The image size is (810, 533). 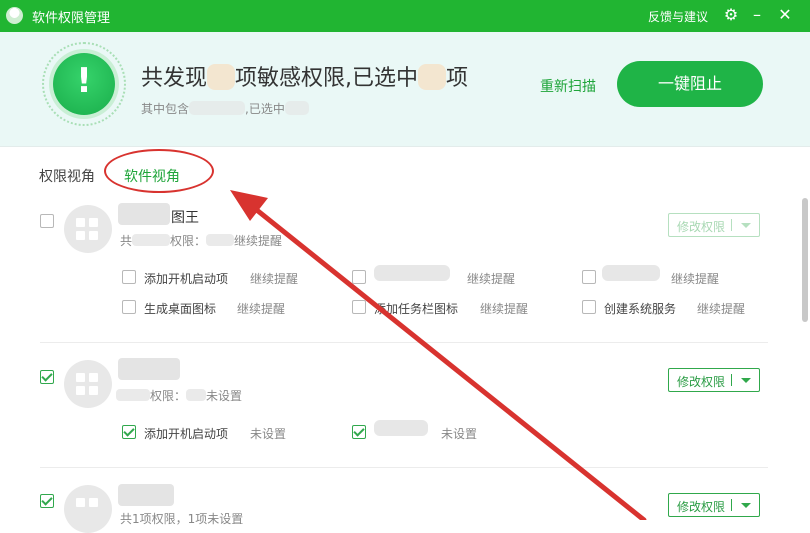 I want to click on title-bar: 软件权限管理 反馈与建议 ⚙ – ✕, so click(x=405, y=16).